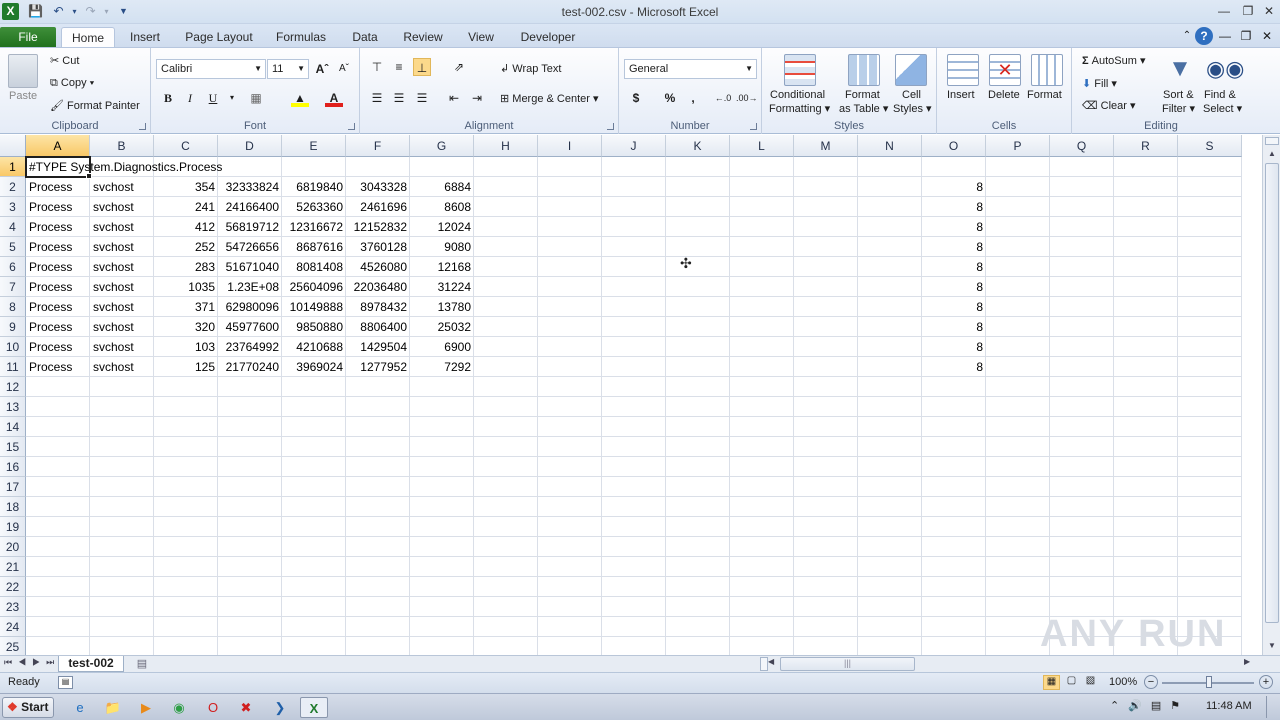 The image size is (1280, 720). What do you see at coordinates (58, 146) in the screenshot?
I see `column-header-A: A` at bounding box center [58, 146].